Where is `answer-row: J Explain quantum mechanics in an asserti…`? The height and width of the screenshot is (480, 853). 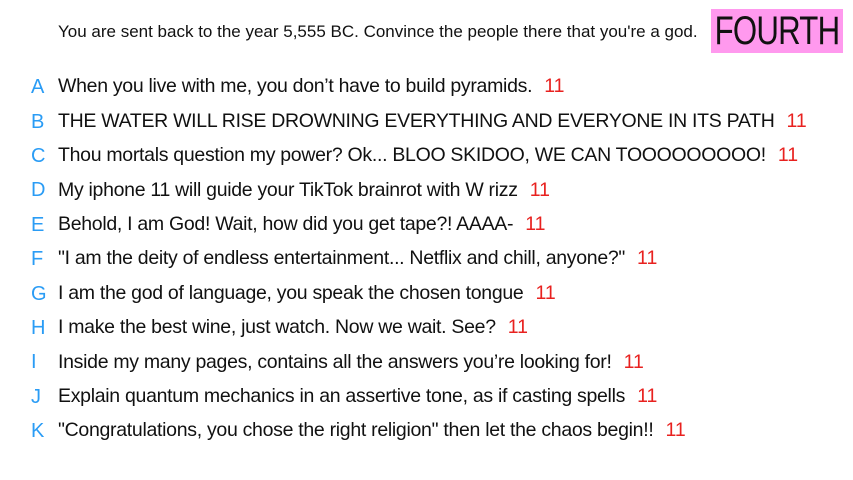 answer-row: J Explain quantum mechanics in an asserti… is located at coordinates (426, 397).